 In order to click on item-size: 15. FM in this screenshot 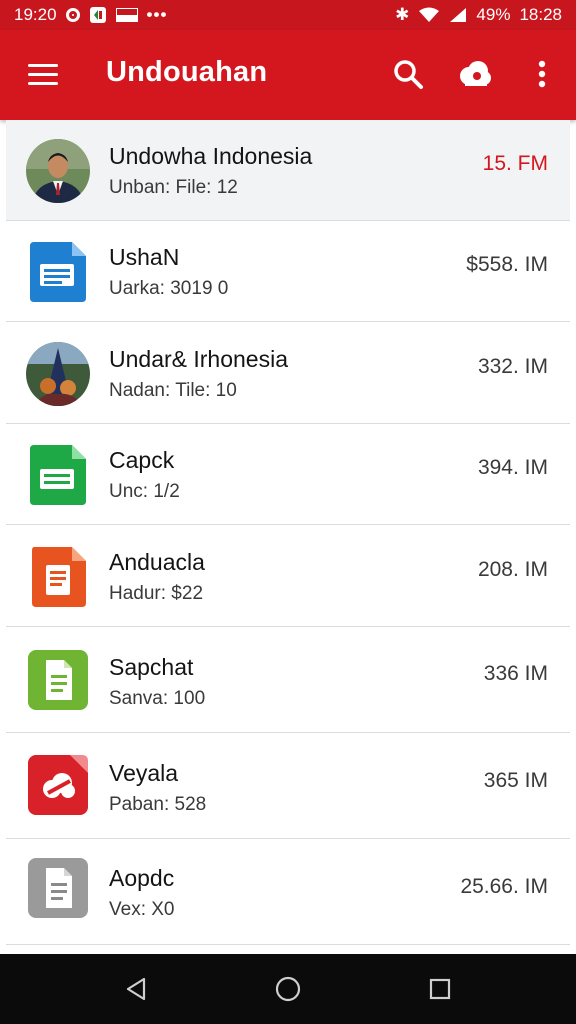, I will do `click(515, 163)`.